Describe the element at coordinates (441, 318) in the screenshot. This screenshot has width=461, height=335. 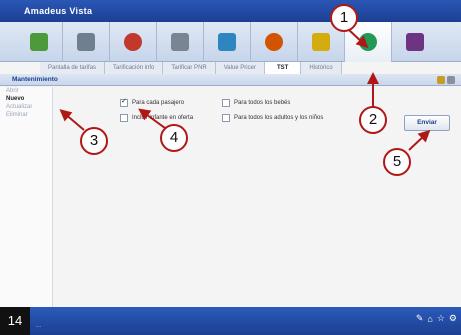
I see `tray-icon-3: ☆` at that location.